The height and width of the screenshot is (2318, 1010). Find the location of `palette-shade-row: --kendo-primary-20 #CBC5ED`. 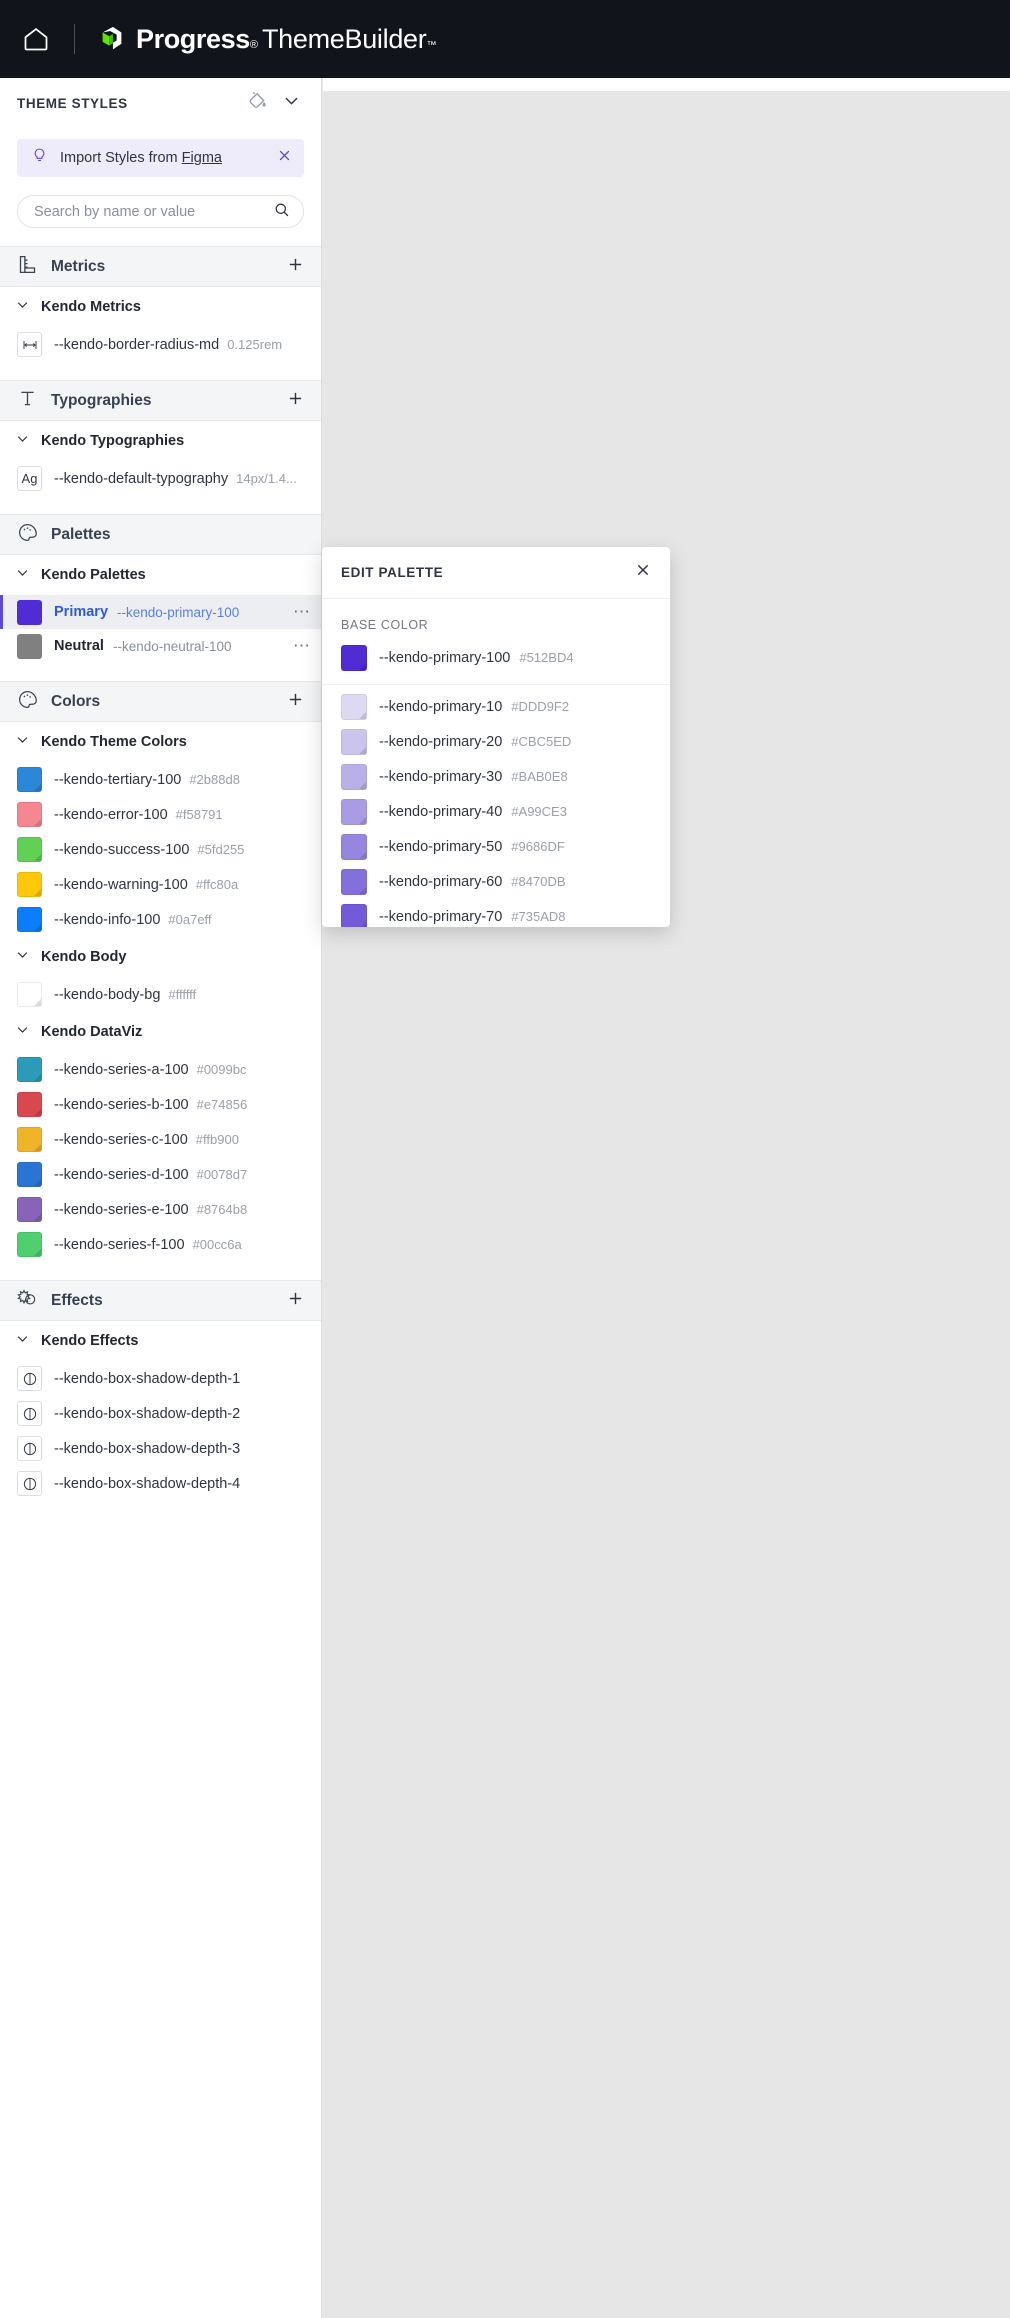

palette-shade-row: --kendo-primary-20 #CBC5ED is located at coordinates (496, 741).